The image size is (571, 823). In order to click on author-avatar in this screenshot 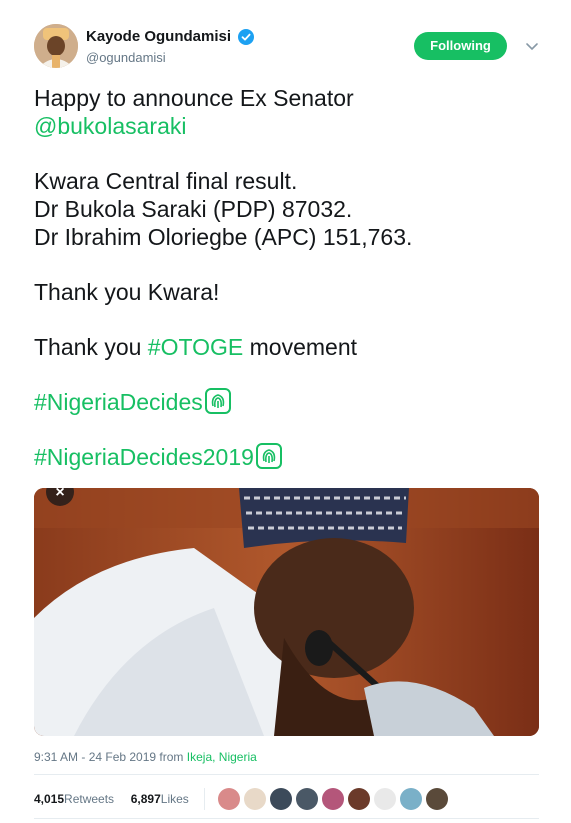, I will do `click(56, 46)`.